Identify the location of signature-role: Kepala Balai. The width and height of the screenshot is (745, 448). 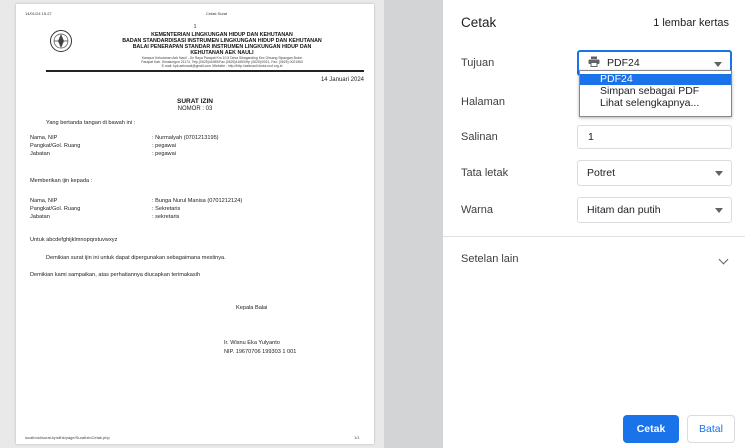
(252, 308).